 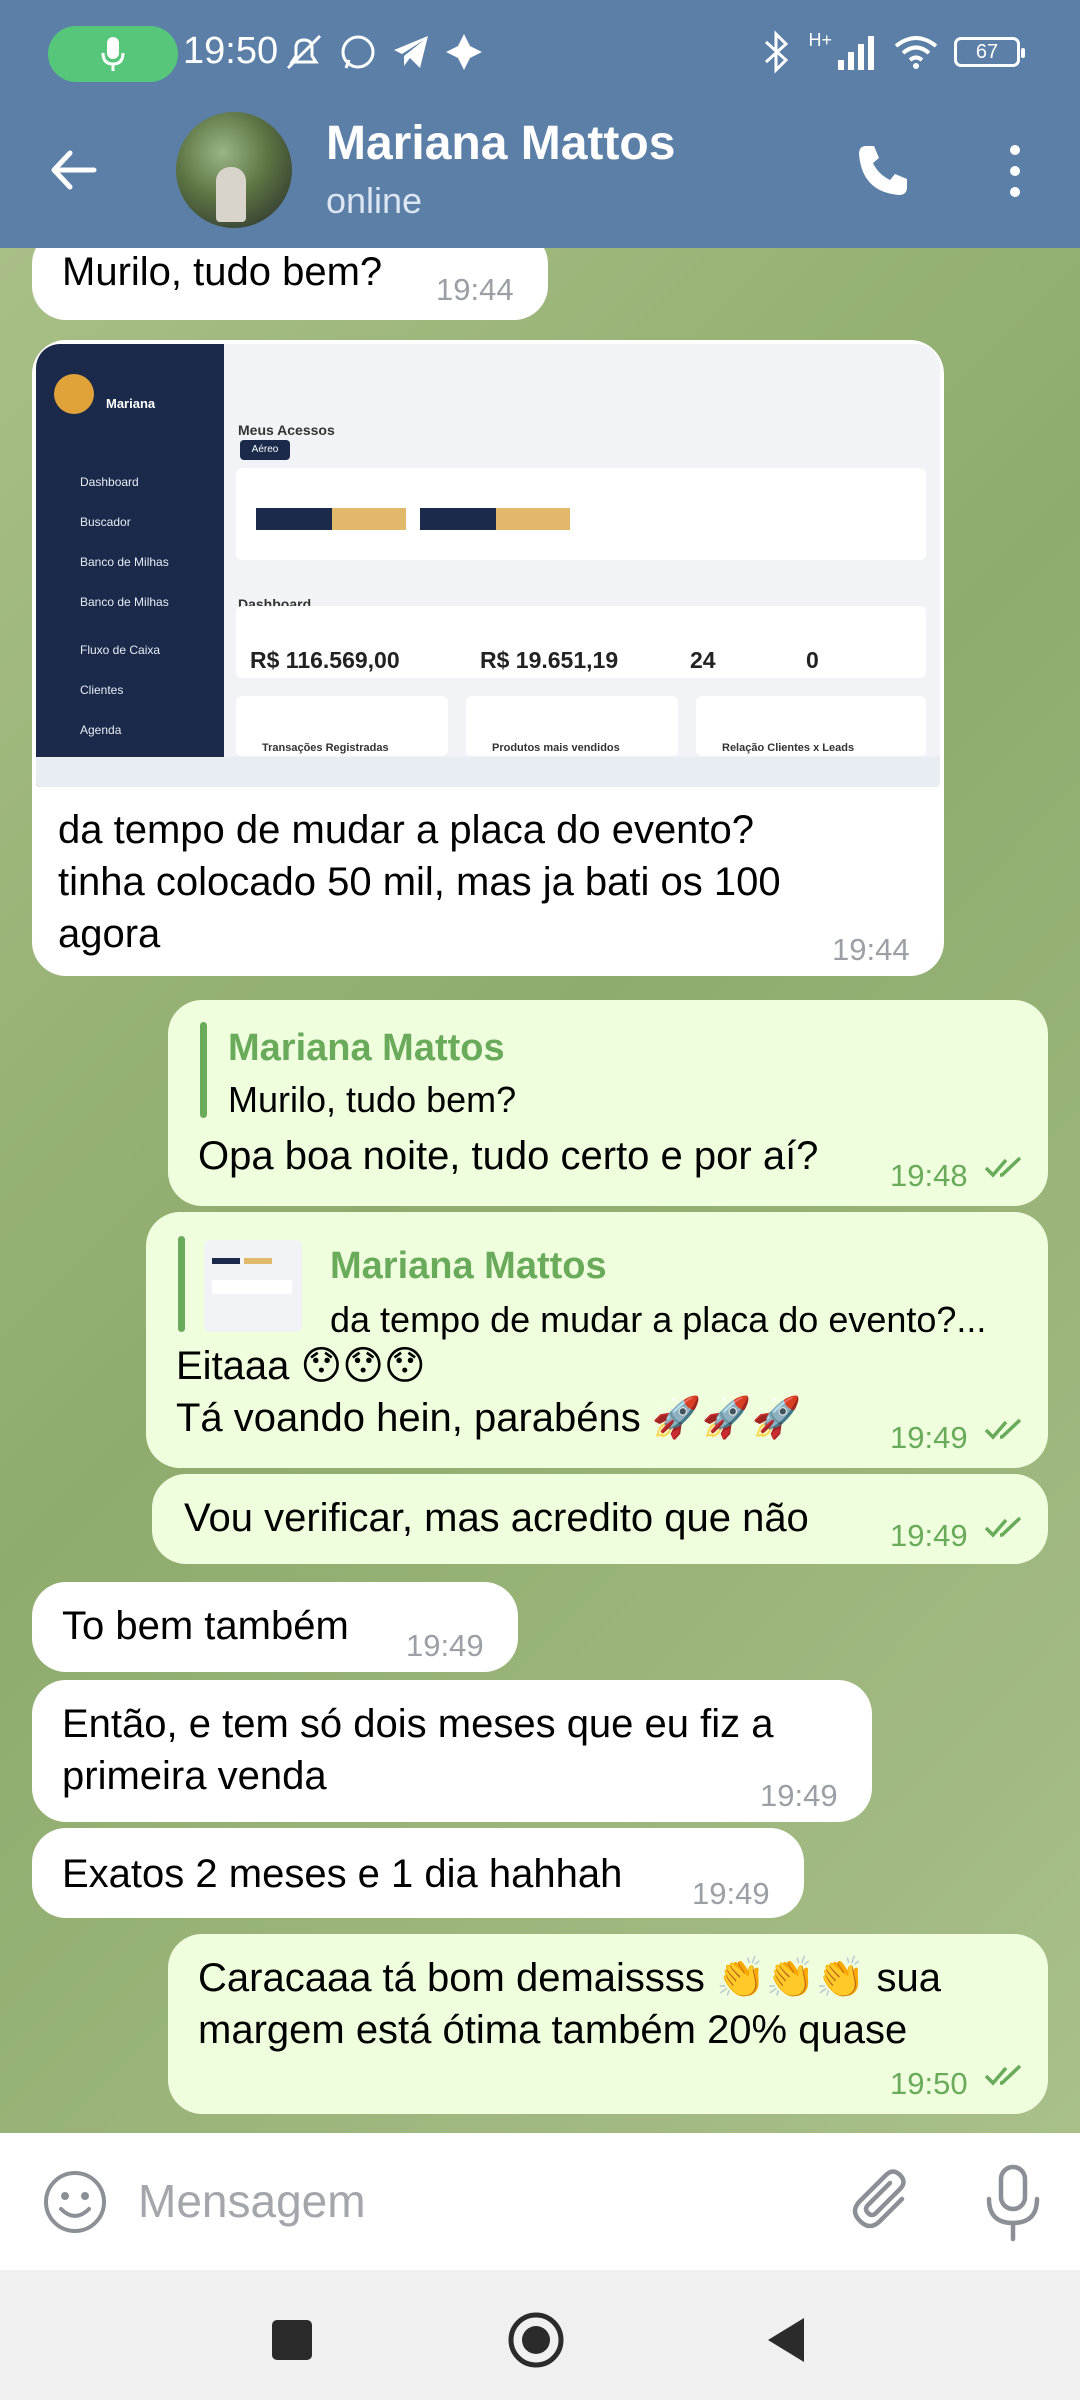 I want to click on message-text: Exatos 2 meses e 1 dia hahhah, so click(x=342, y=1874).